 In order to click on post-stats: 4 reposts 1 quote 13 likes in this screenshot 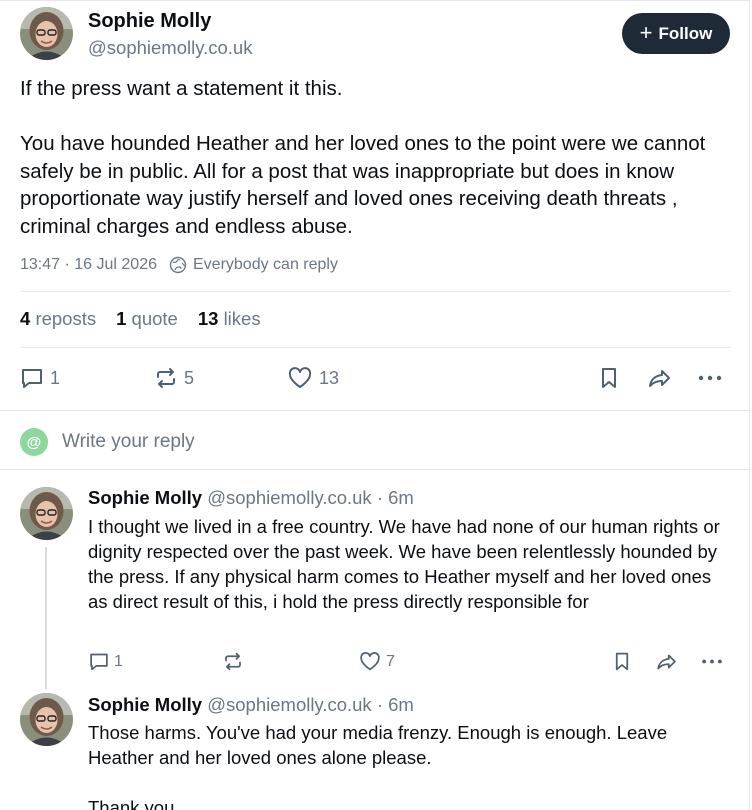, I will do `click(140, 319)`.